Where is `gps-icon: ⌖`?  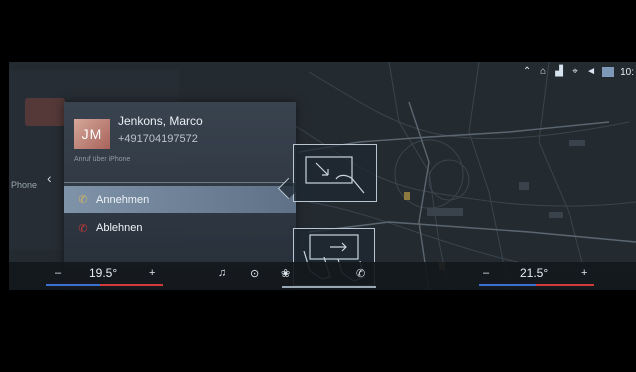 gps-icon: ⌖ is located at coordinates (575, 71).